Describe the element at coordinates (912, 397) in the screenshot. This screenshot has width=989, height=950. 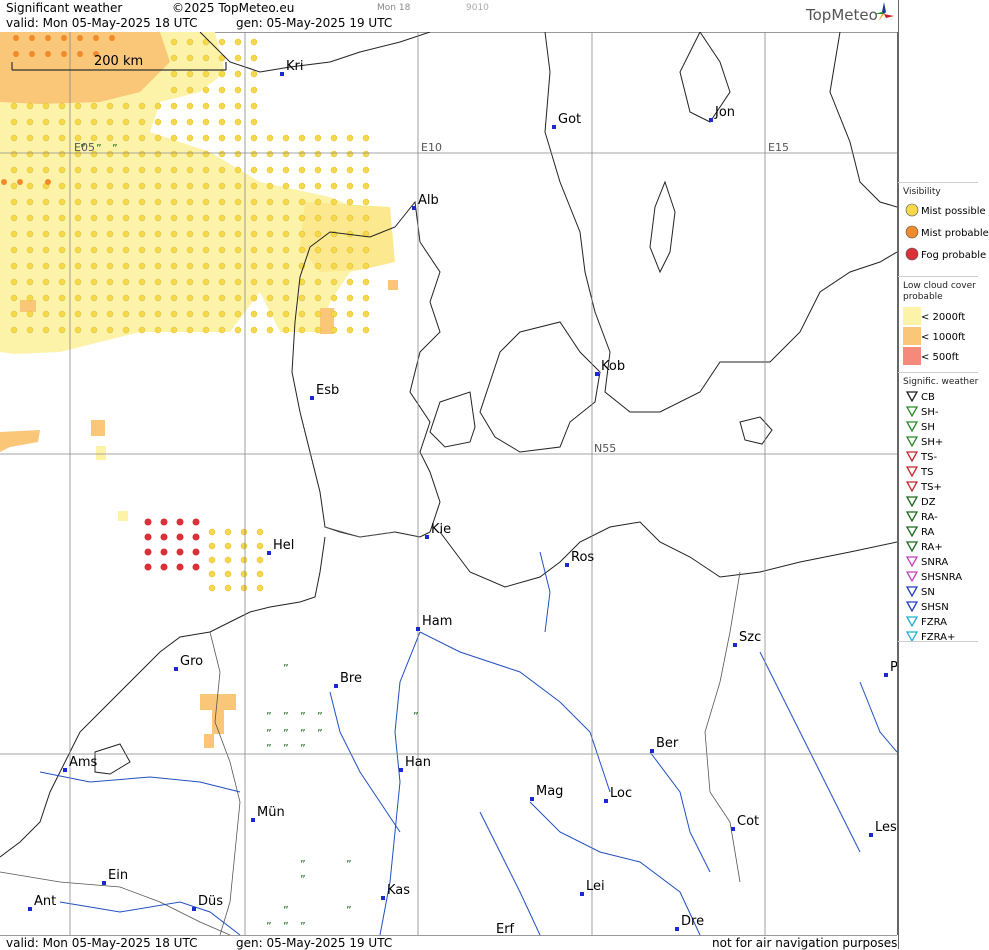
I see `cb-icon` at that location.